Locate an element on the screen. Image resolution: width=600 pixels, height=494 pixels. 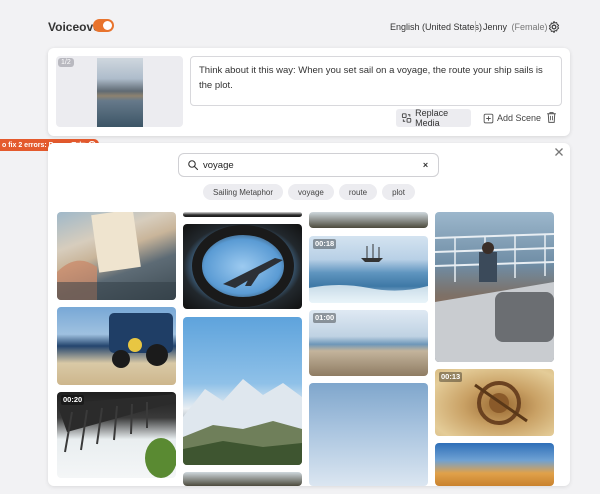
media-result-tile: 00:18 is located at coordinates (368, 269).